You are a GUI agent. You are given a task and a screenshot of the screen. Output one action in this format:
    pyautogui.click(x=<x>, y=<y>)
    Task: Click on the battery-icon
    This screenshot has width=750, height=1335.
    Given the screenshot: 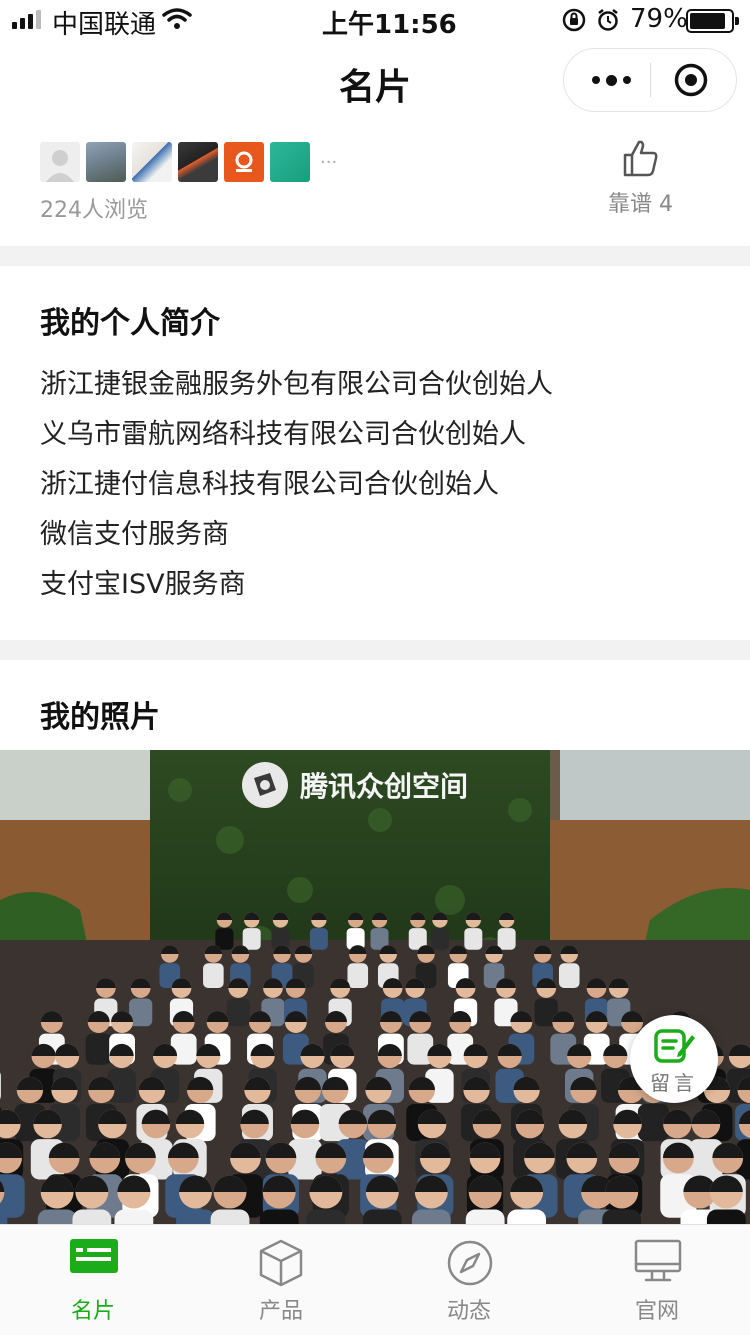 What is the action you would take?
    pyautogui.click(x=712, y=21)
    